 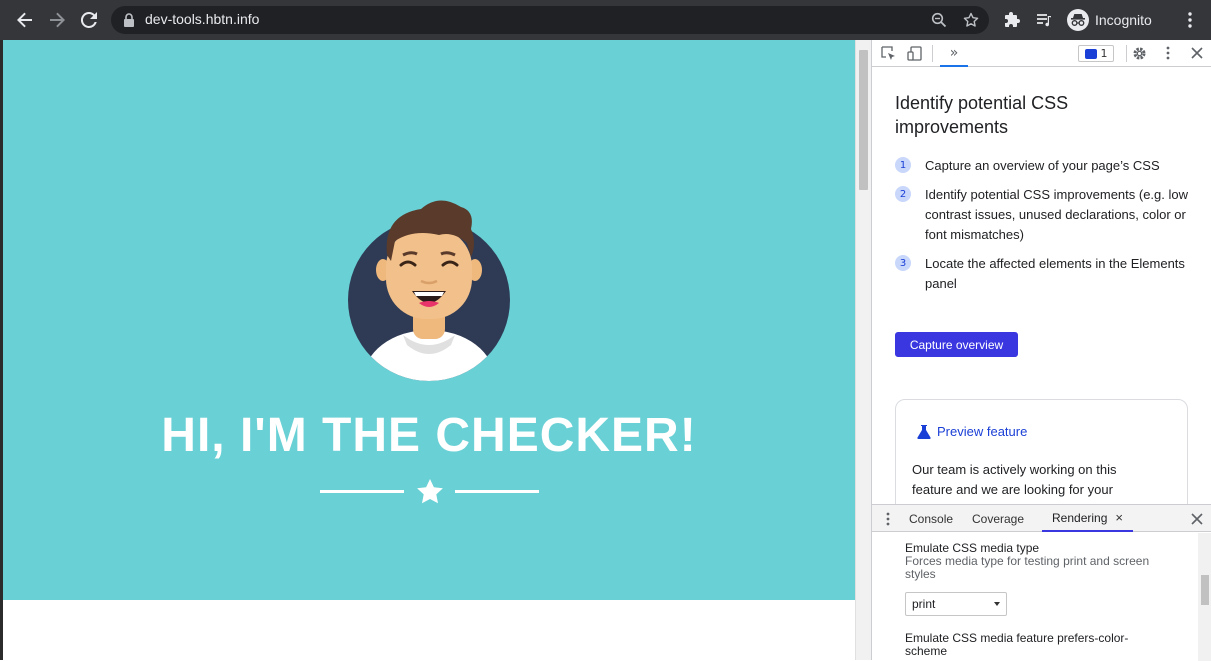 I want to click on message-icon, so click(x=1090, y=53).